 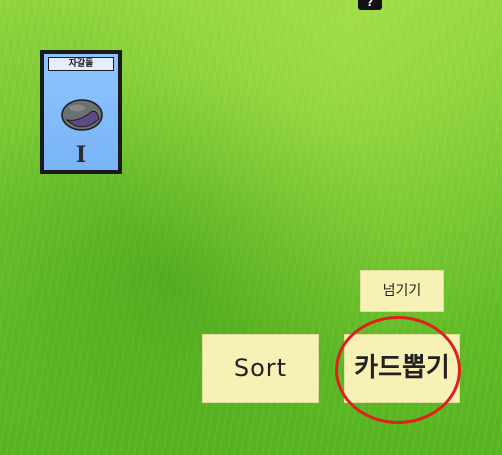 I want to click on draw-card-button: 카드뽑기, so click(x=402, y=368).